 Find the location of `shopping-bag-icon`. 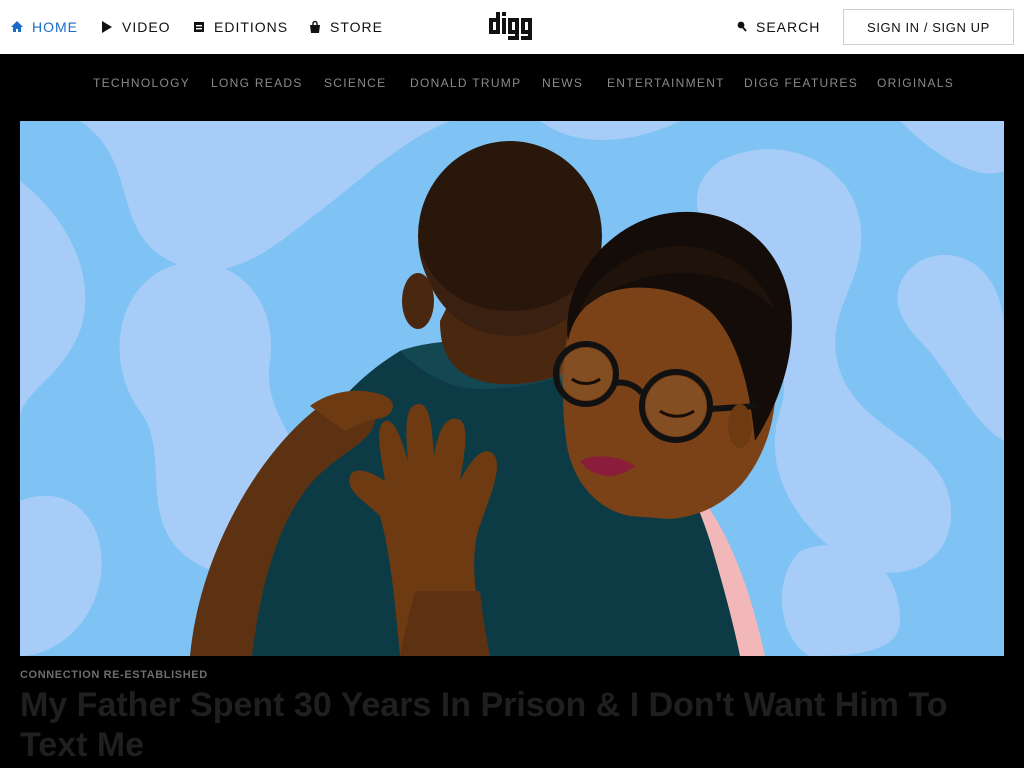

shopping-bag-icon is located at coordinates (315, 27).